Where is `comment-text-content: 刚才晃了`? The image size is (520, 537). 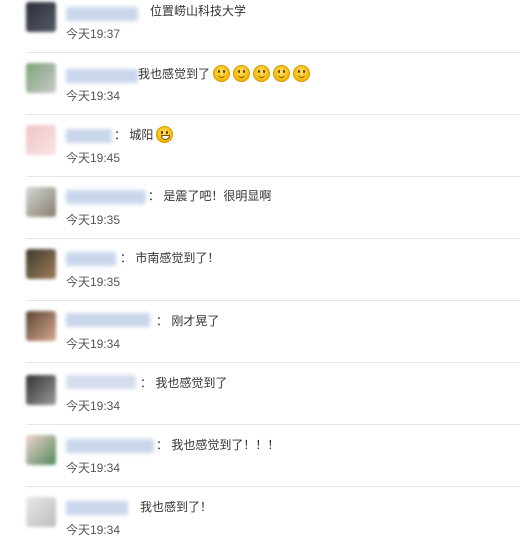 comment-text-content: 刚才晃了 is located at coordinates (195, 321).